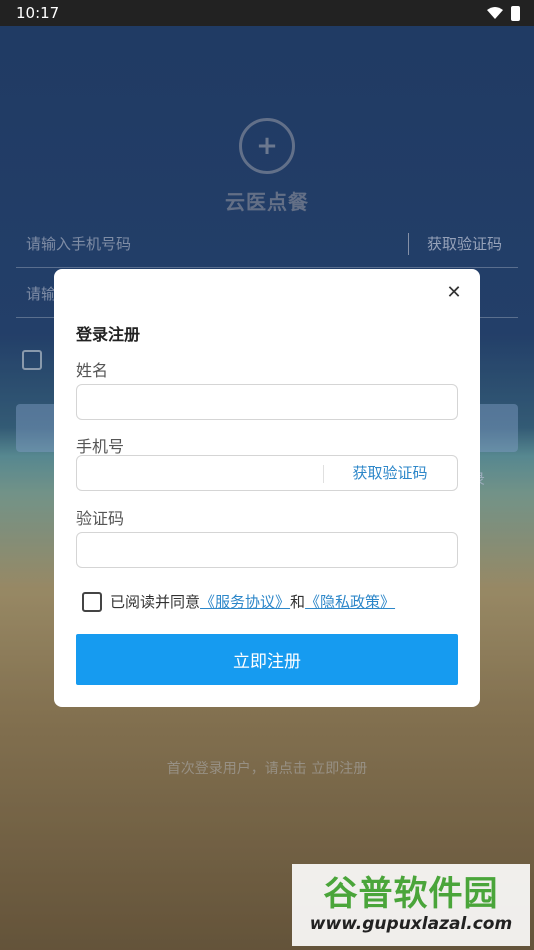 This screenshot has height=950, width=534. What do you see at coordinates (100, 518) in the screenshot?
I see `code-label: 验证码` at bounding box center [100, 518].